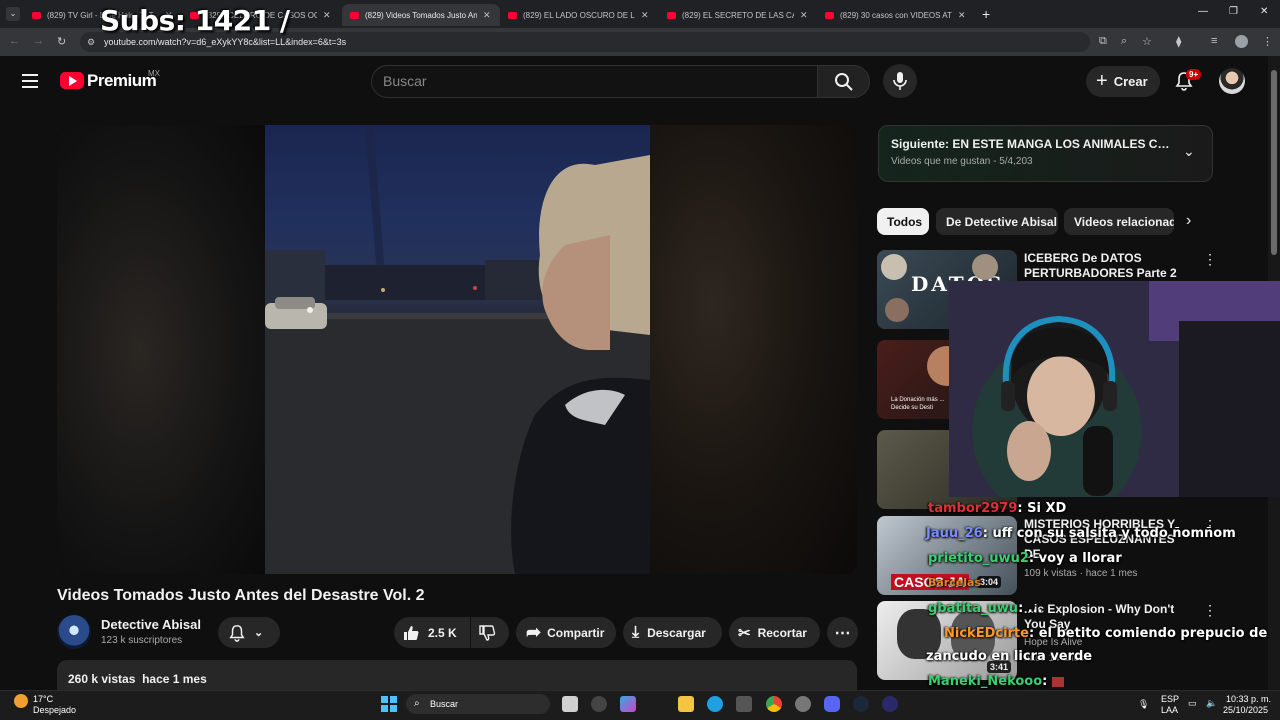  I want to click on bookmark-star-icon: ☆, so click(1147, 41).